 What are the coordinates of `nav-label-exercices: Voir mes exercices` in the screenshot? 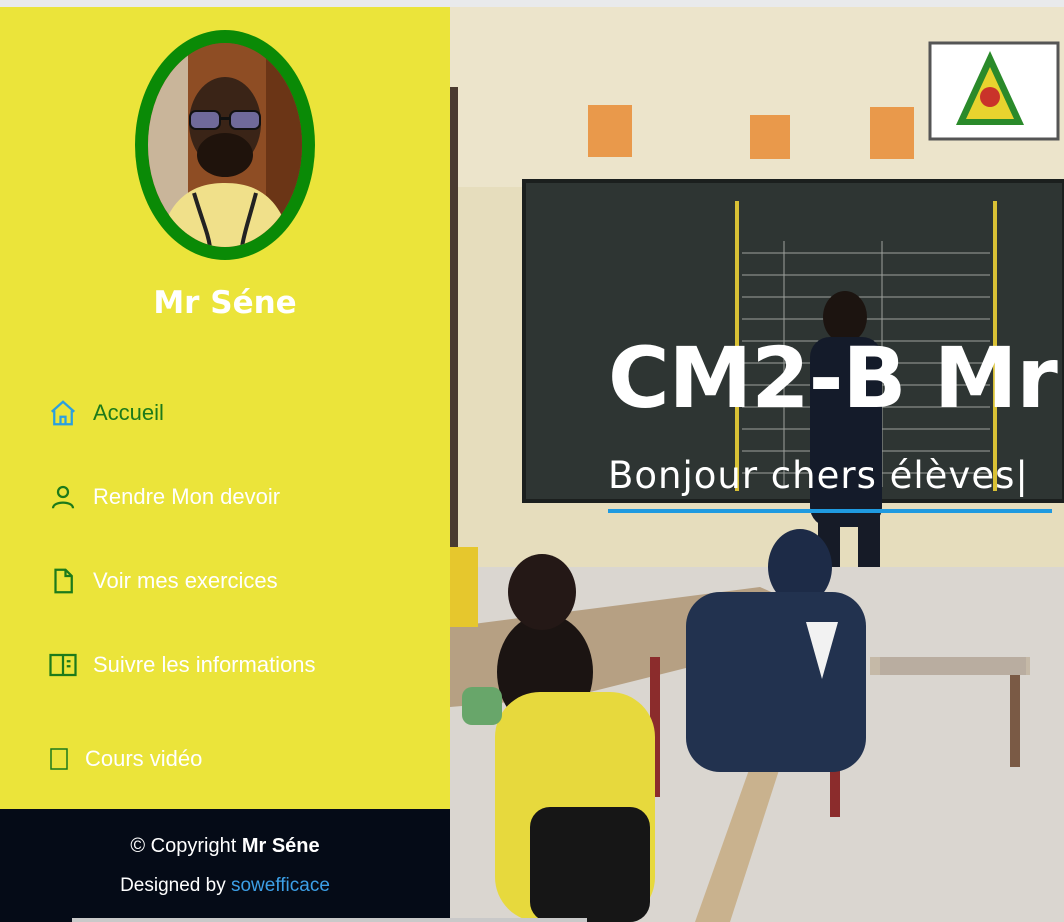 It's located at (185, 580).